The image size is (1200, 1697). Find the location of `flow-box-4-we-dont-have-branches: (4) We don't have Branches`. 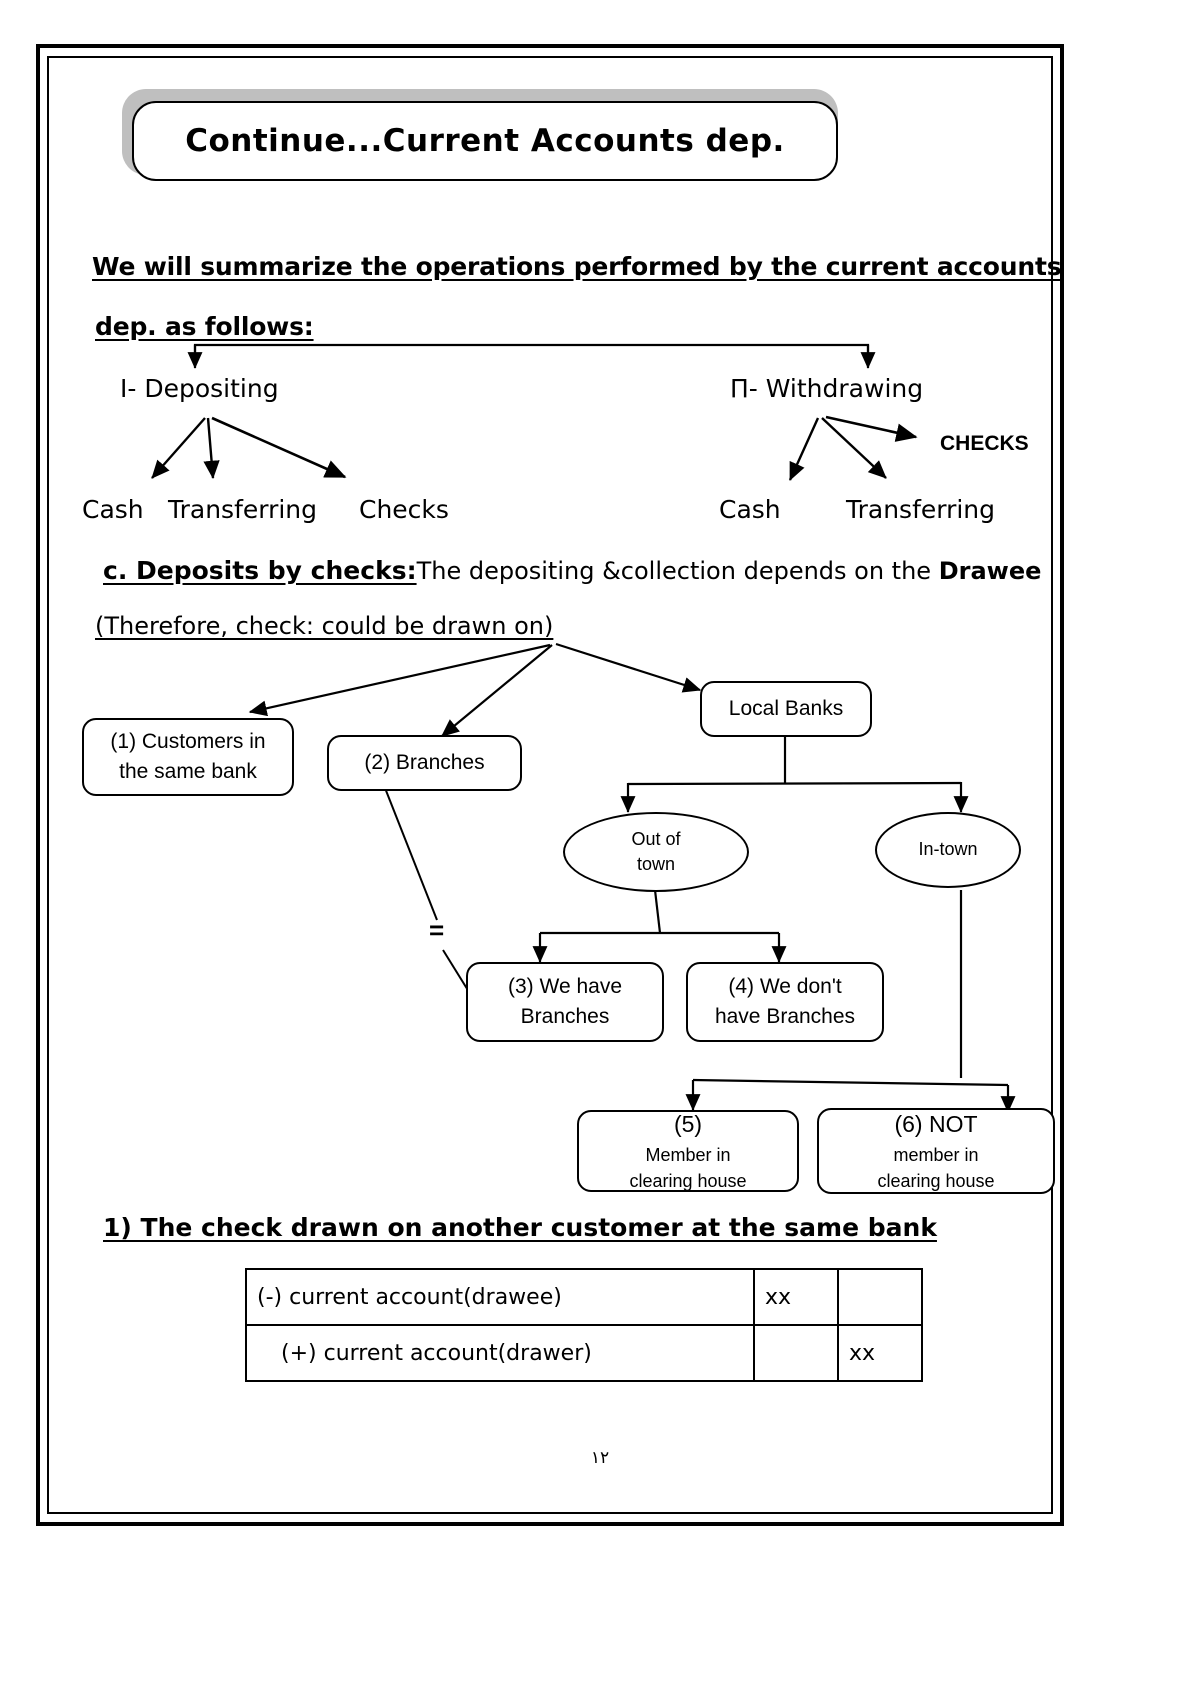

flow-box-4-we-dont-have-branches: (4) We don't have Branches is located at coordinates (785, 1002).